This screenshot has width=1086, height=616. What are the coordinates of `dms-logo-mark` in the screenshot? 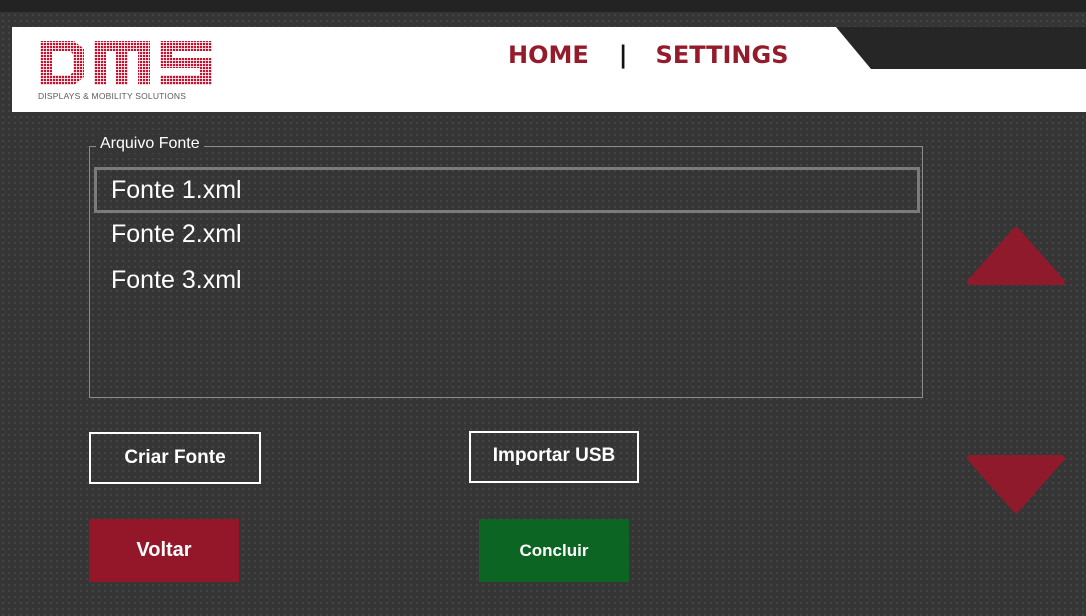 It's located at (126, 63).